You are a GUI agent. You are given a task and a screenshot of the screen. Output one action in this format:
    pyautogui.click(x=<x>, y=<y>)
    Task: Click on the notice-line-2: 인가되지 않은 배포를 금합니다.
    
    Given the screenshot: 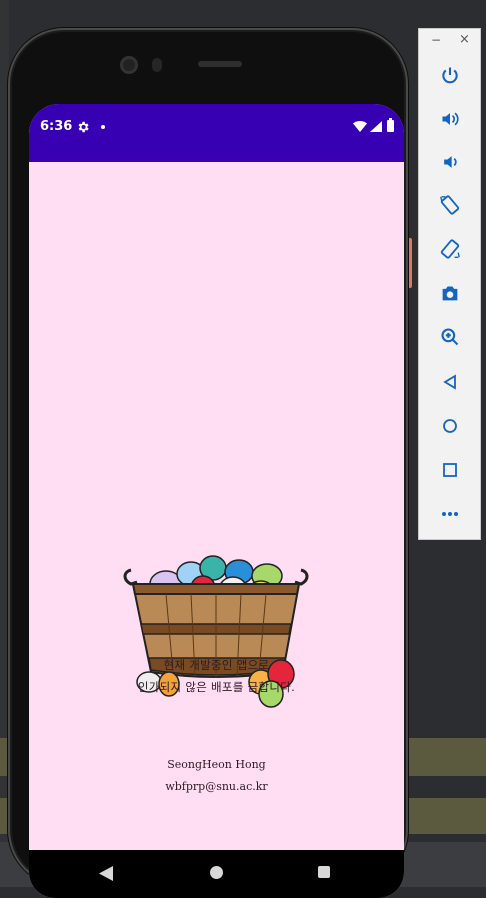 What is the action you would take?
    pyautogui.click(x=216, y=687)
    